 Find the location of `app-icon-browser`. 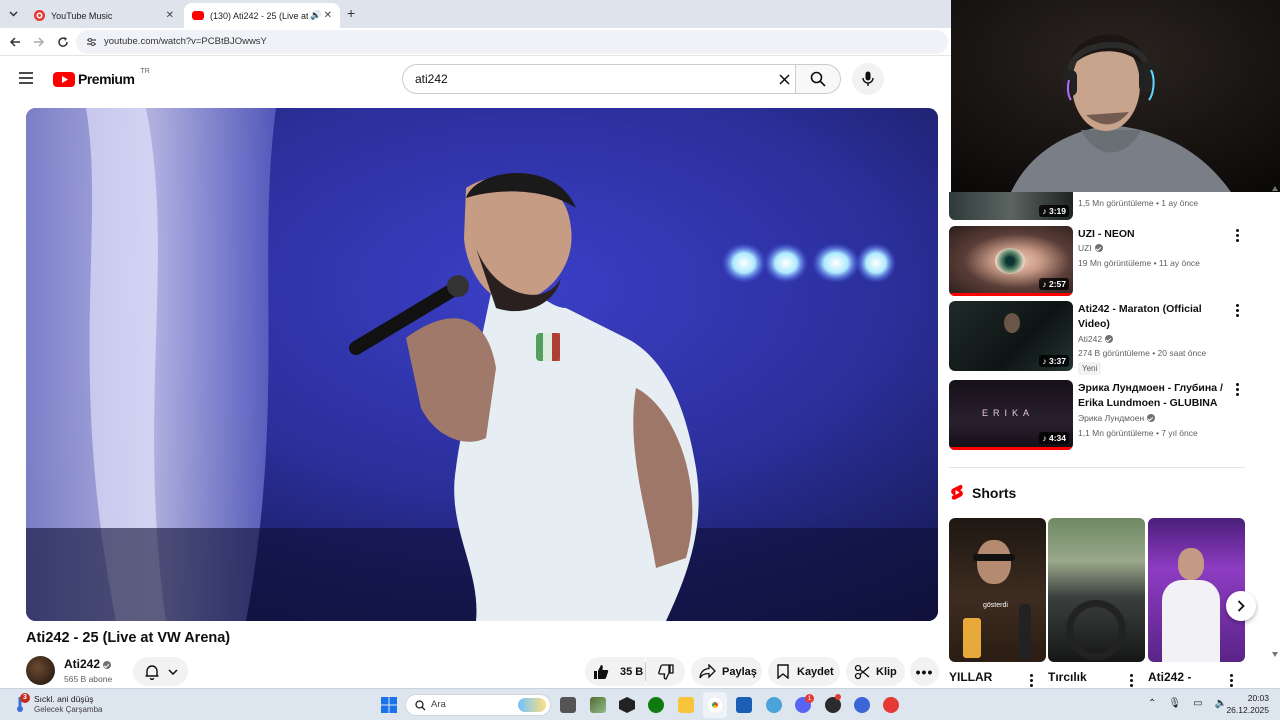

app-icon-browser is located at coordinates (862, 705).